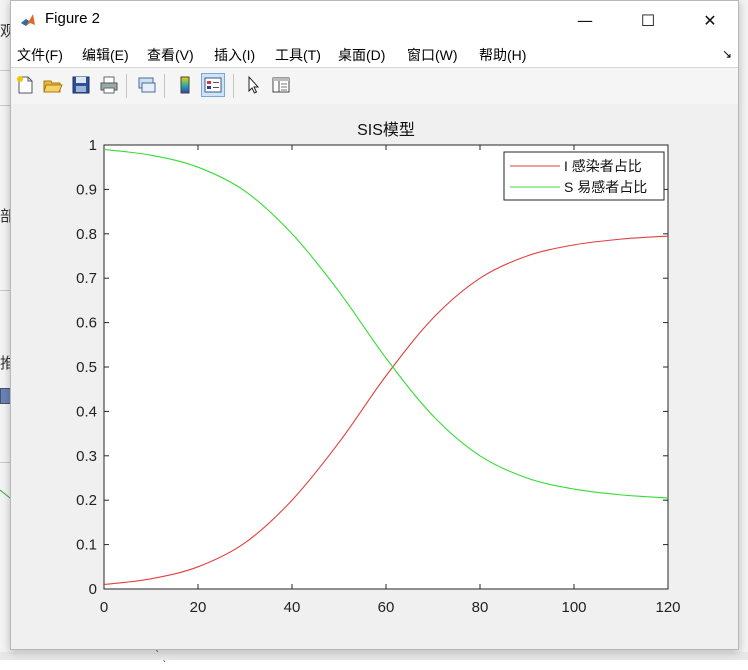 The height and width of the screenshot is (670, 748). I want to click on background-bottom-edge, so click(374, 656).